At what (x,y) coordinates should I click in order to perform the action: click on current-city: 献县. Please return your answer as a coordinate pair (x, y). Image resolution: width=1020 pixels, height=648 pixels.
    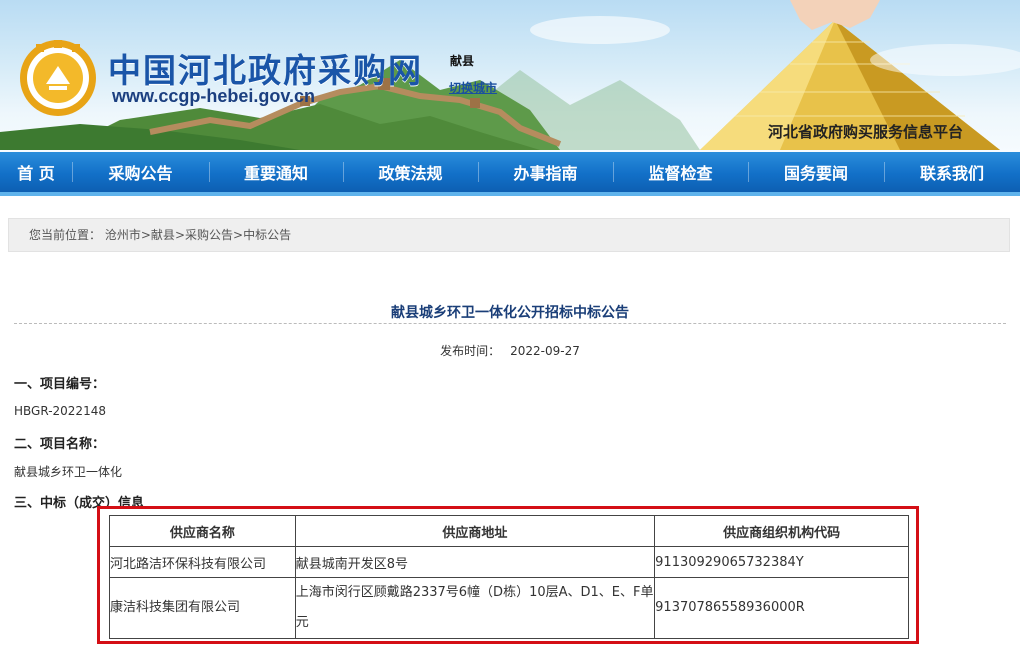
    Looking at the image, I should click on (462, 61).